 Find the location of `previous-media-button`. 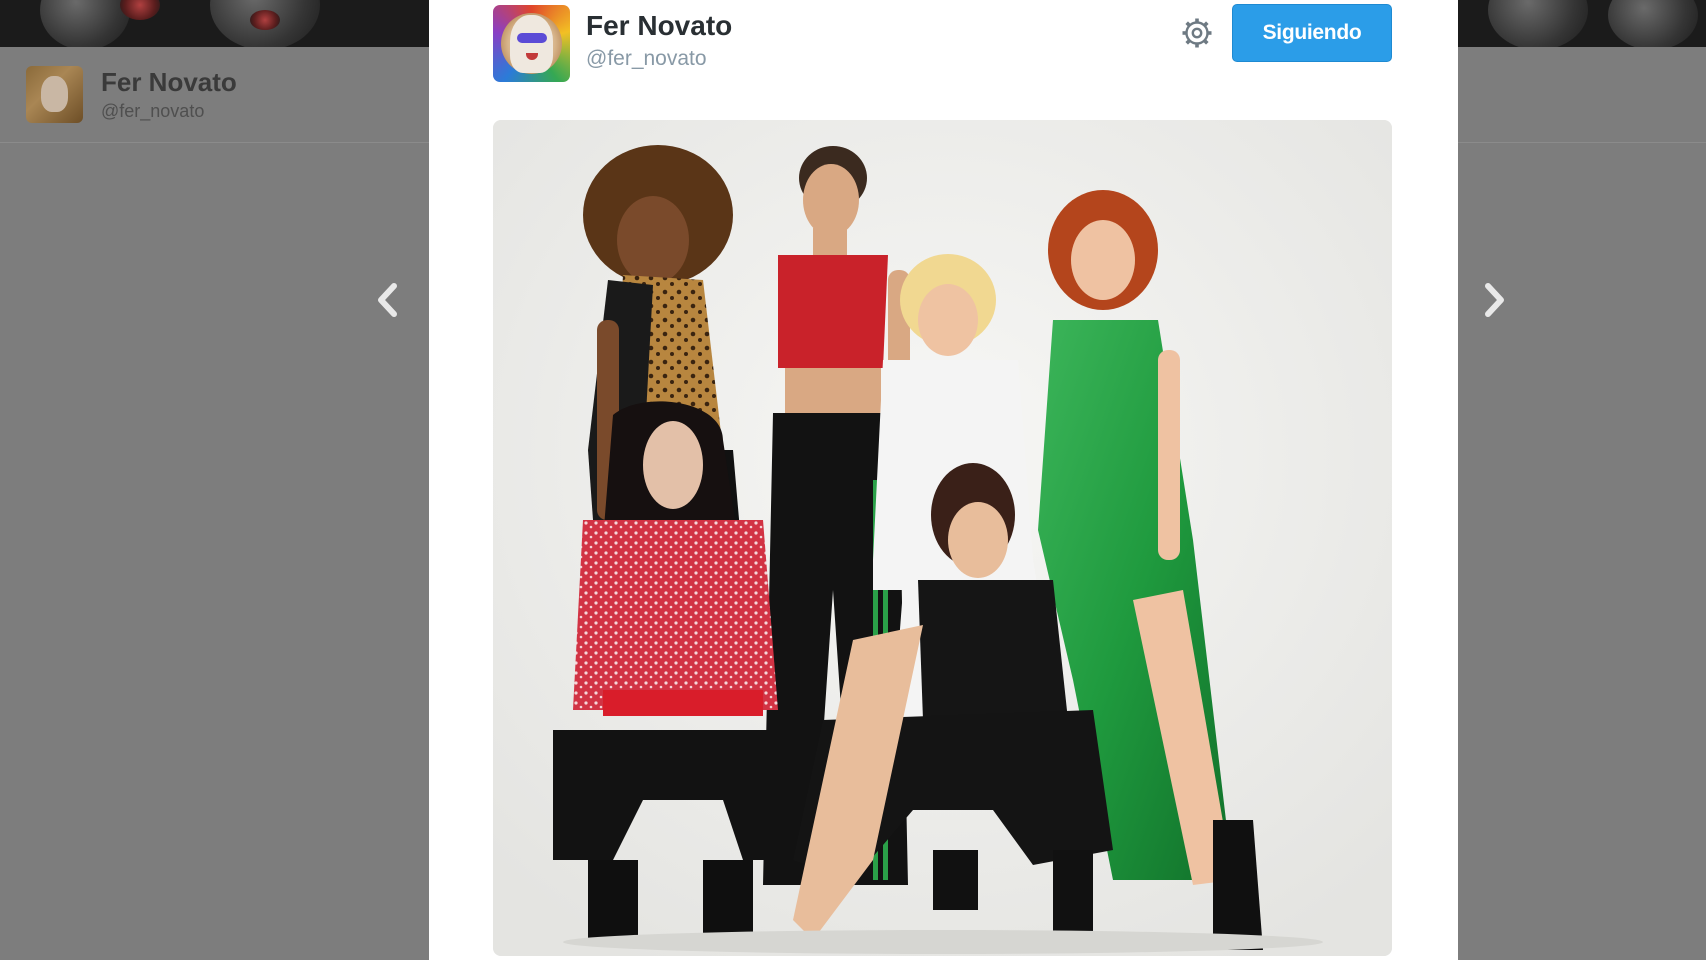

previous-media-button is located at coordinates (387, 300).